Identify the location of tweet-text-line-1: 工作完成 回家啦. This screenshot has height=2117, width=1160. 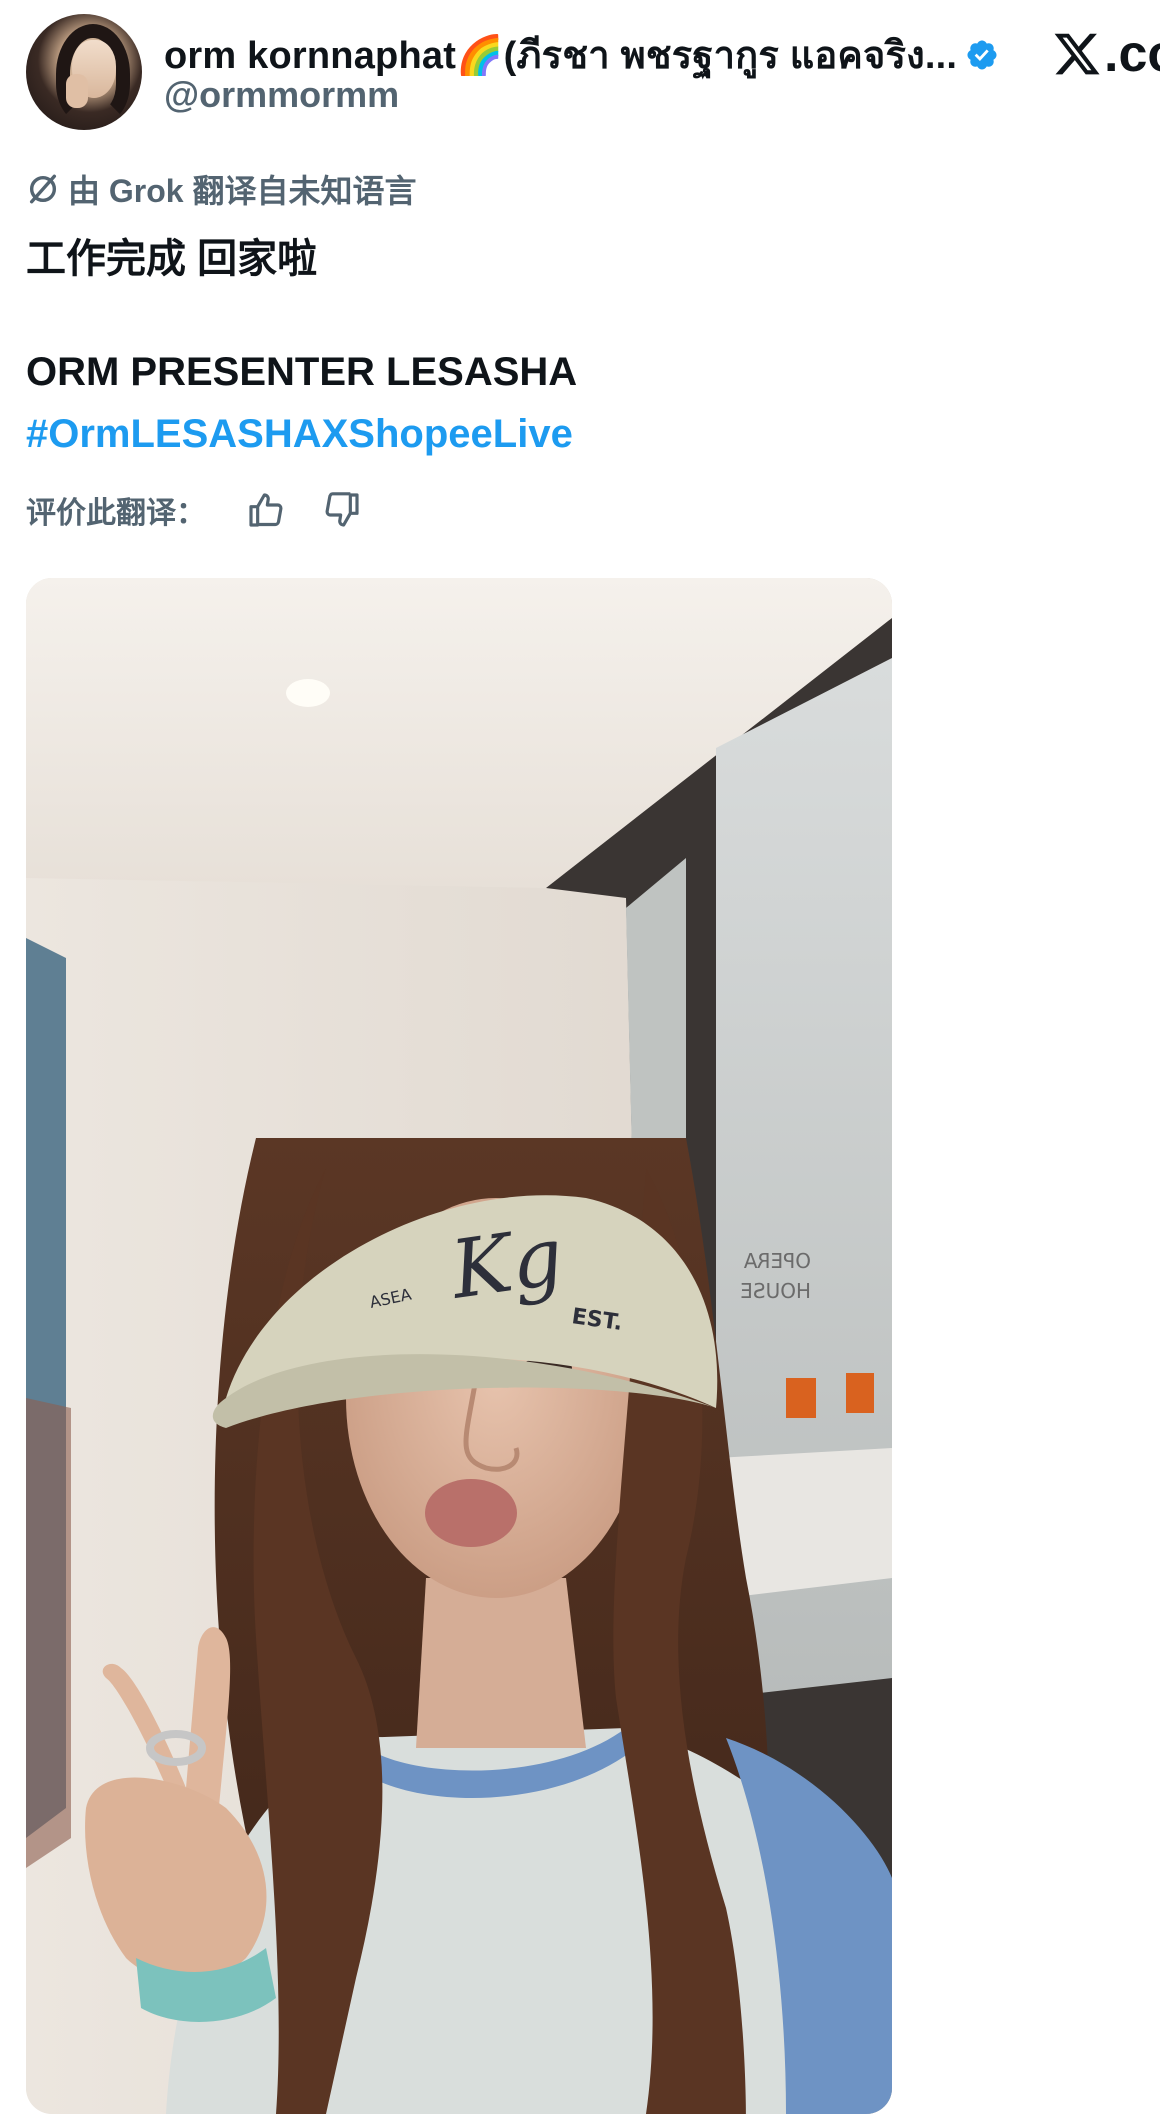
(172, 259).